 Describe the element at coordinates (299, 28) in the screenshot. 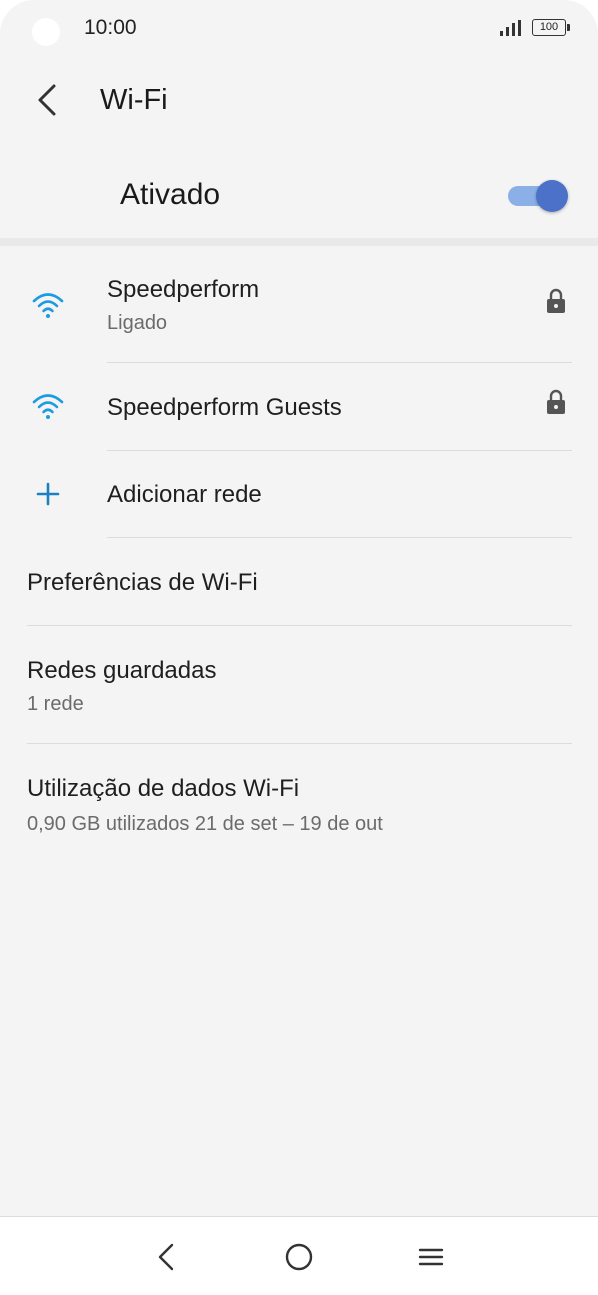

I see `status-bar: 10:00 100` at that location.